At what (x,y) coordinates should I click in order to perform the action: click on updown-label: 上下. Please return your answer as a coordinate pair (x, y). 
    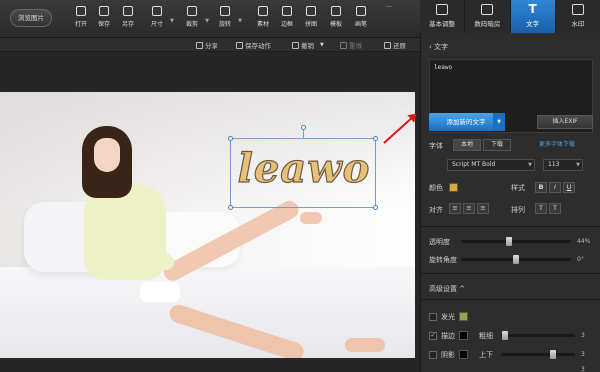
    Looking at the image, I should click on (486, 355).